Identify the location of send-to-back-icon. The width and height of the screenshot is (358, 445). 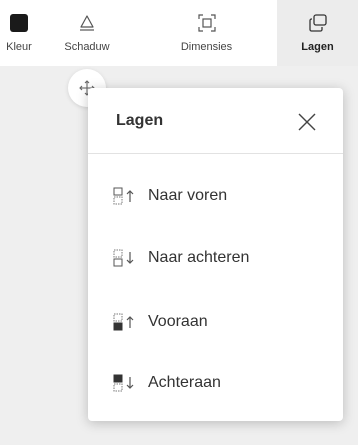
(123, 383).